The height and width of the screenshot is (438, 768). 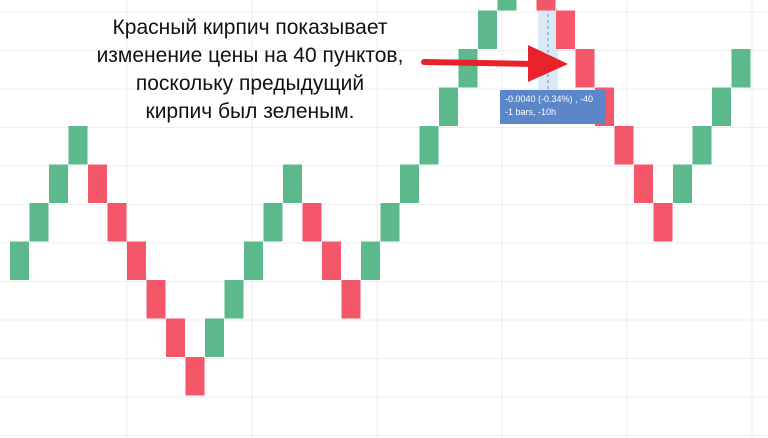 I want to click on annotation-line-1: Красный кирпич показывает, so click(x=250, y=27).